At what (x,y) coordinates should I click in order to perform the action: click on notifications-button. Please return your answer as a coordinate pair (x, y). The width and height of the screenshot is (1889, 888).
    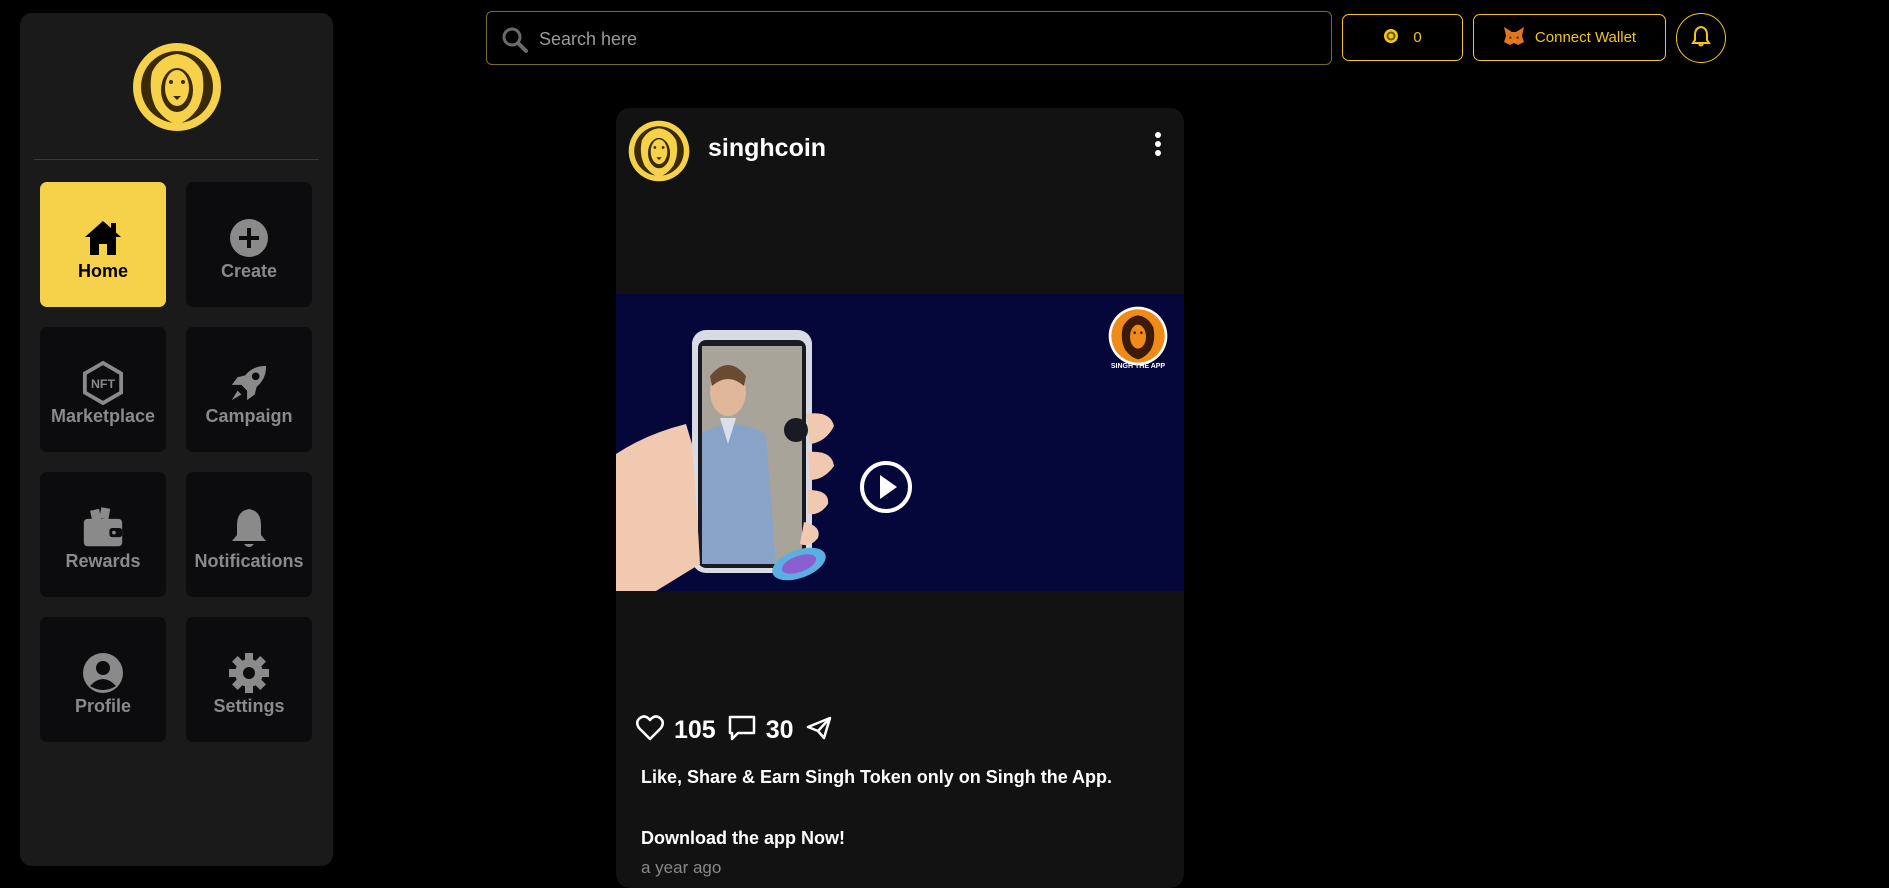
    Looking at the image, I should click on (1701, 38).